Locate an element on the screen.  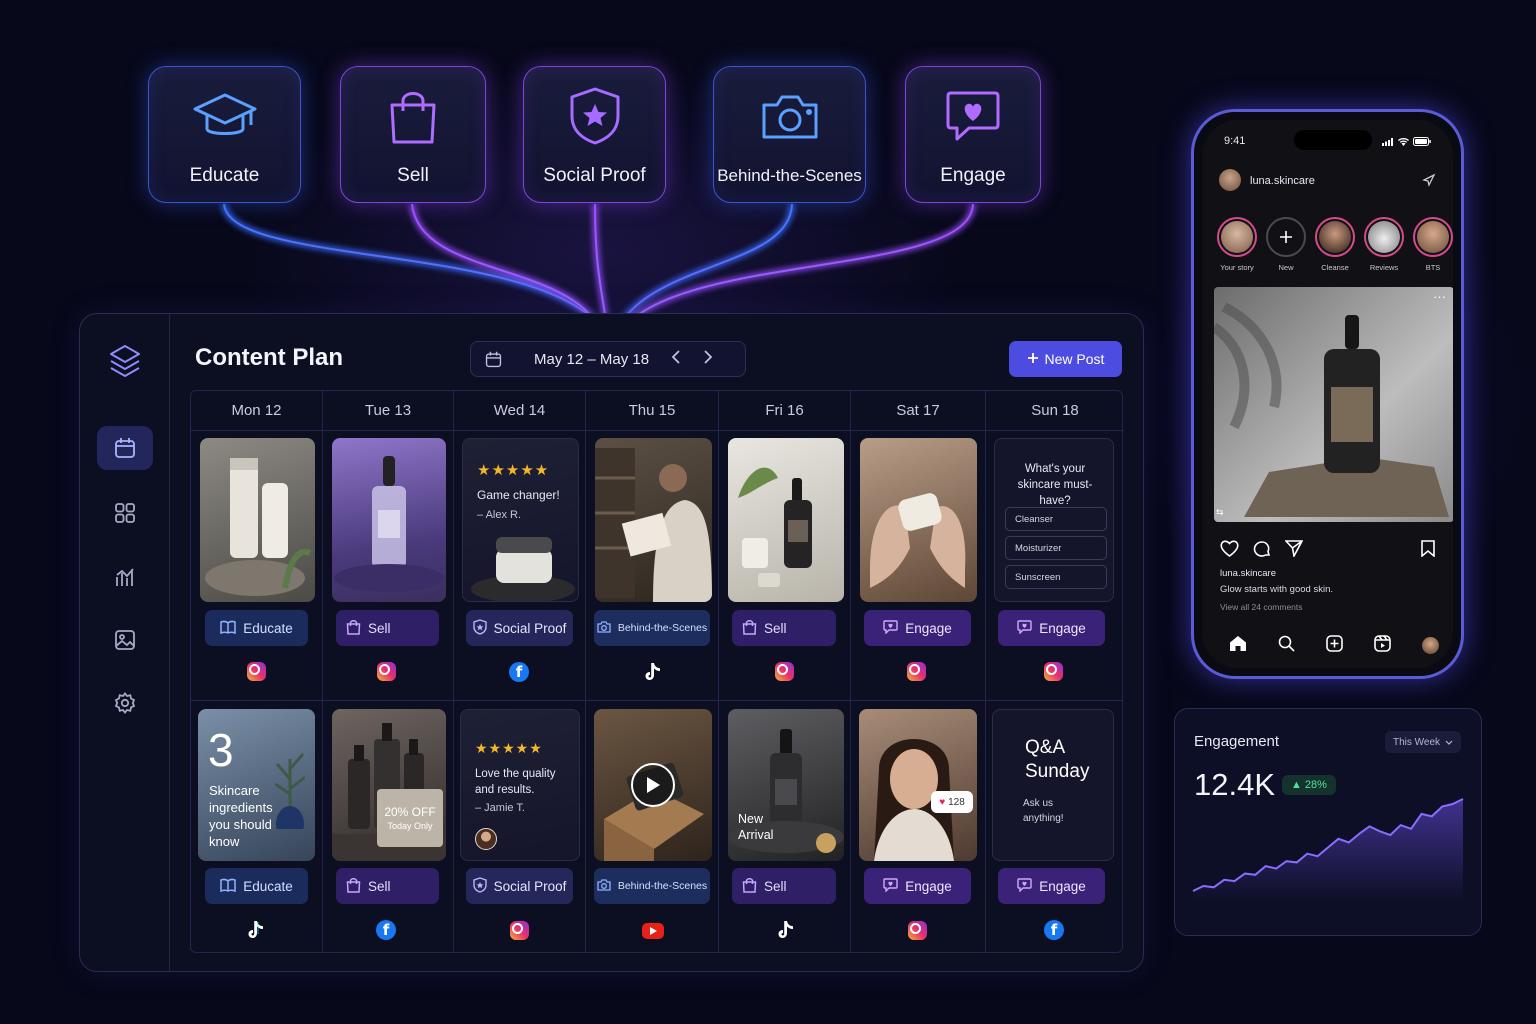
send-icon is located at coordinates (1294, 551).